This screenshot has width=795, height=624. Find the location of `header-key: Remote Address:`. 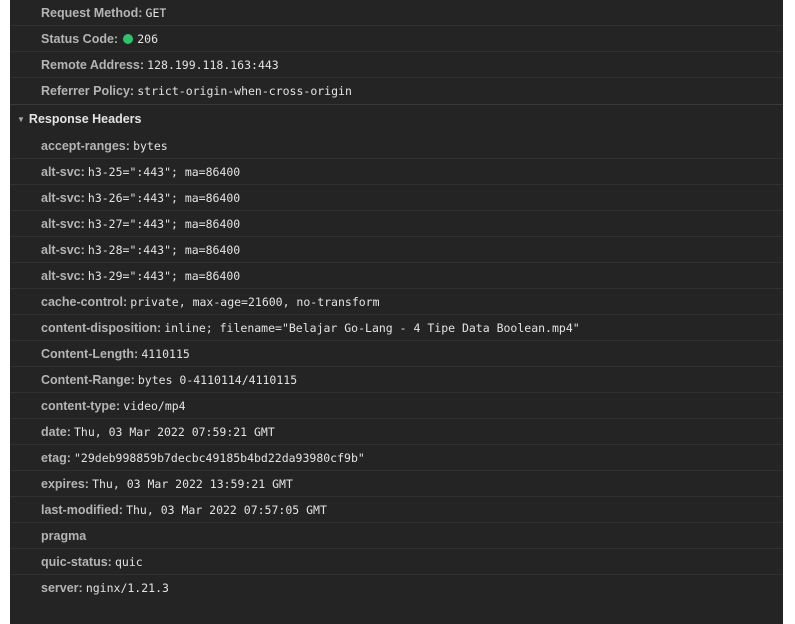

header-key: Remote Address: is located at coordinates (93, 65).